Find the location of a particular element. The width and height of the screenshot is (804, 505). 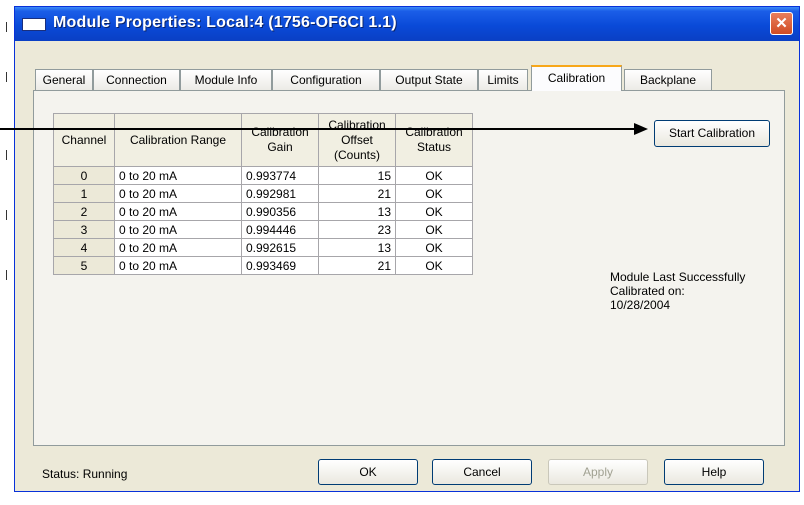

tab-general: General is located at coordinates (64, 79).